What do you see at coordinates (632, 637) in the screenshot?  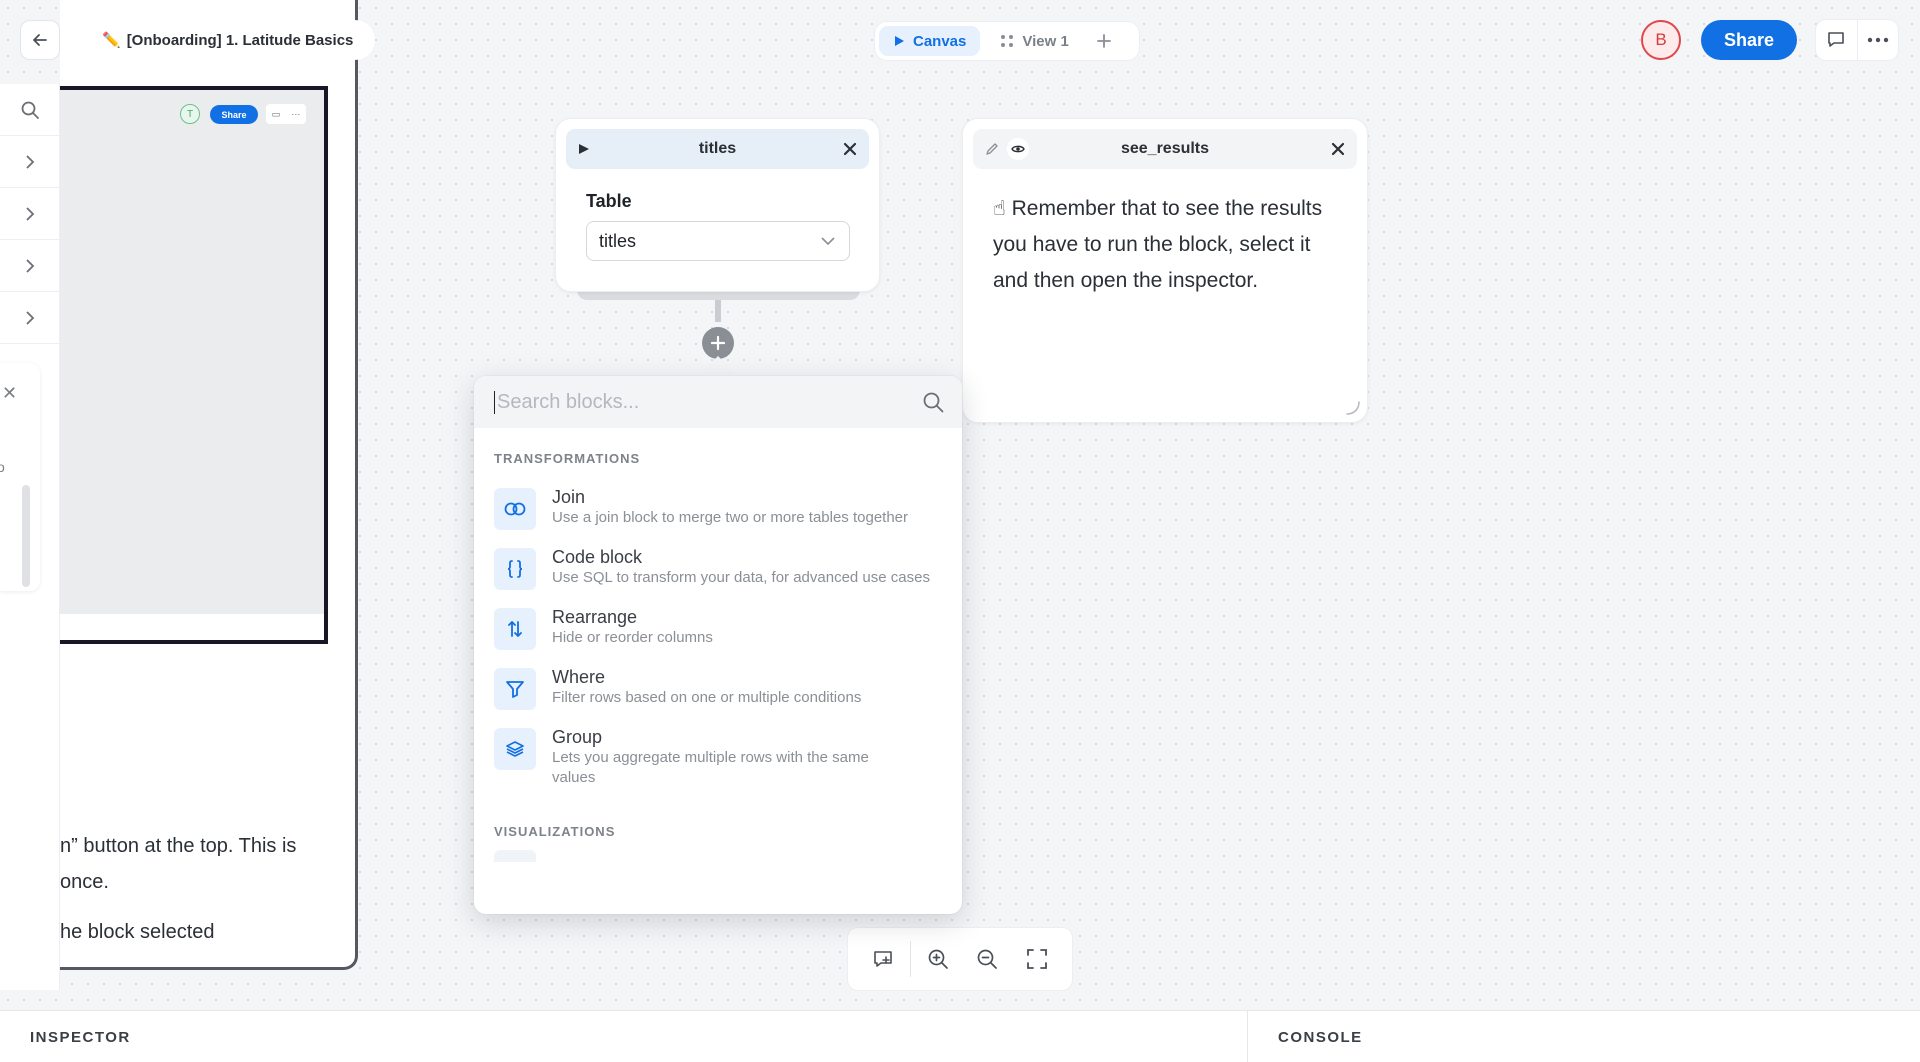 I see `option-description: Hide or reorder columns` at bounding box center [632, 637].